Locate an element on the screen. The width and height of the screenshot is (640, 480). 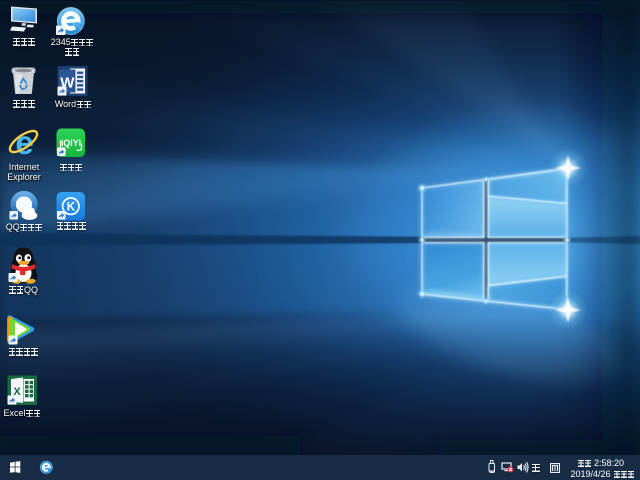
svg-text: iQIYI is located at coordinates (71, 143).